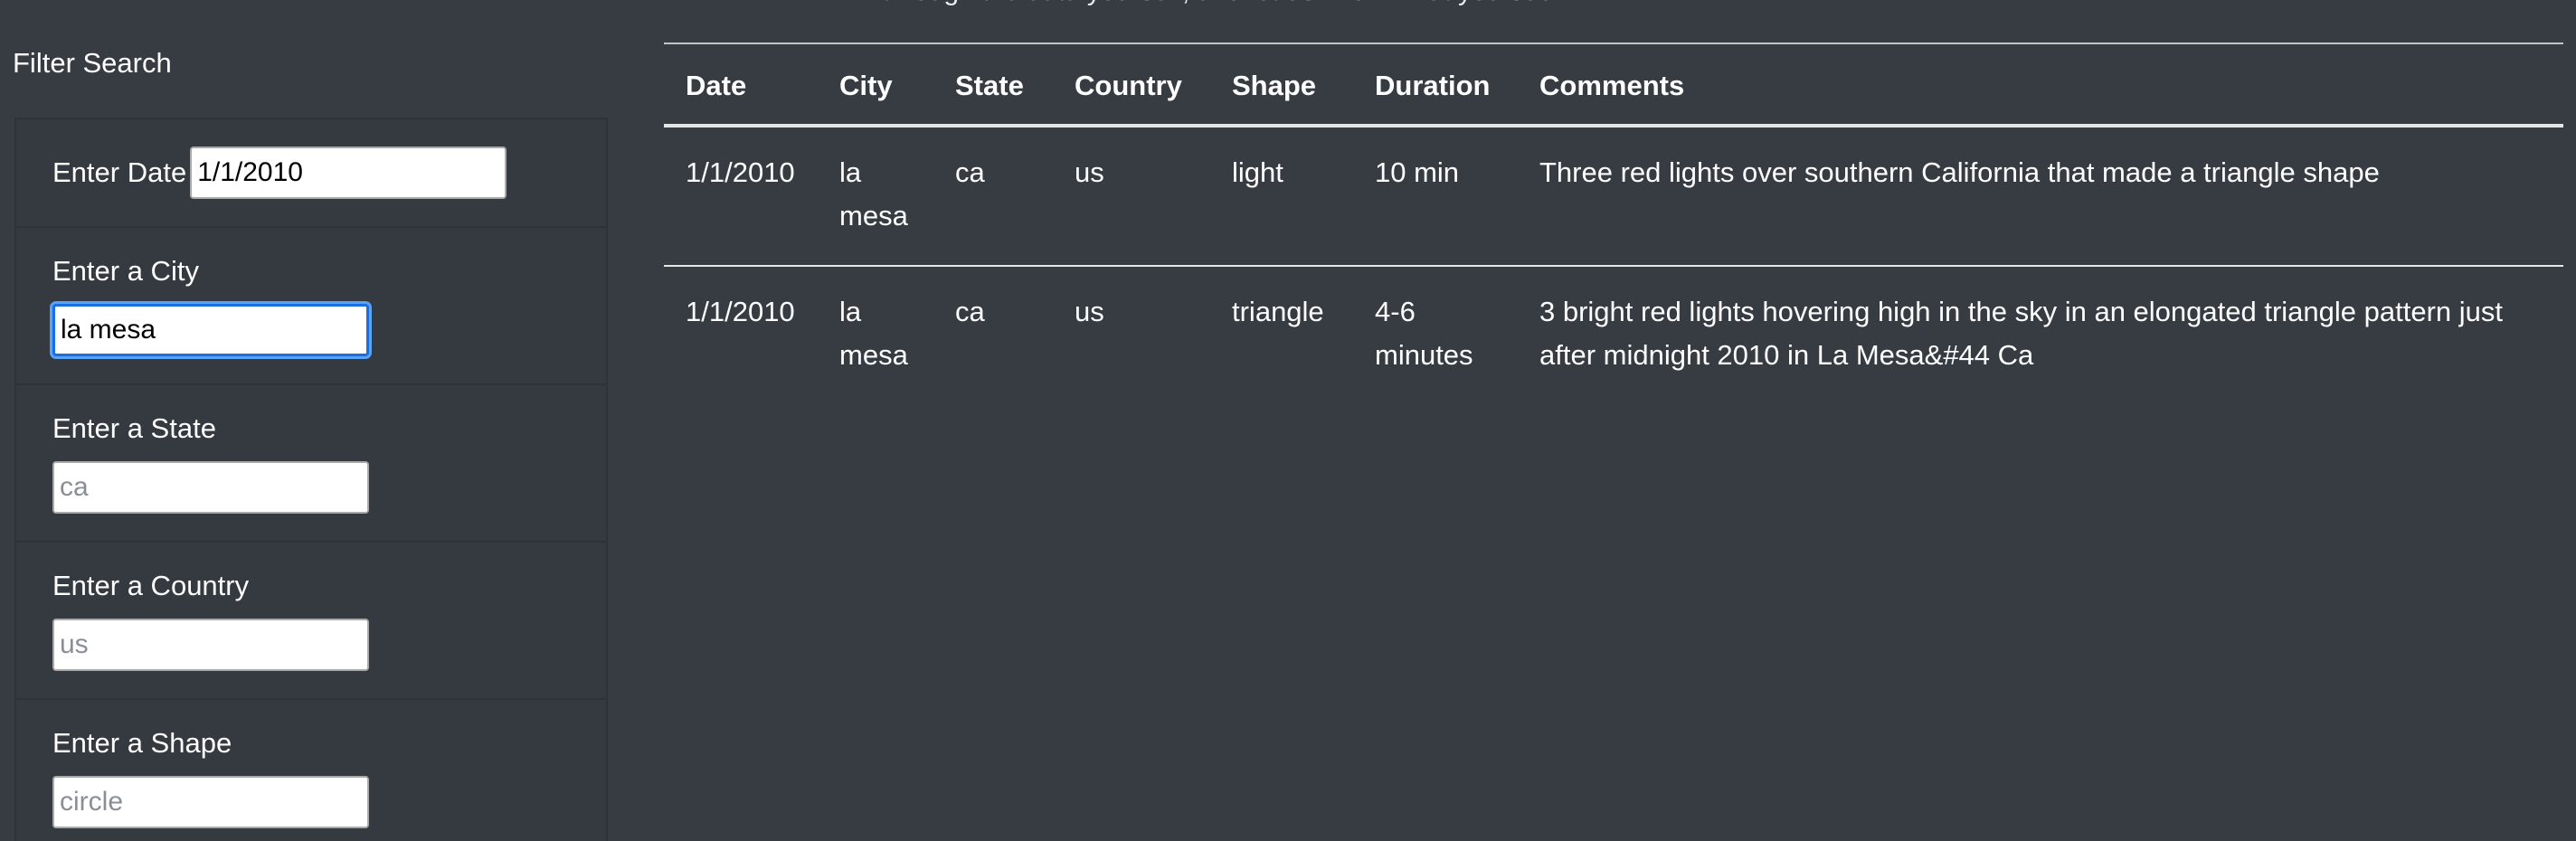  I want to click on header-shape: Shape, so click(1281, 86).